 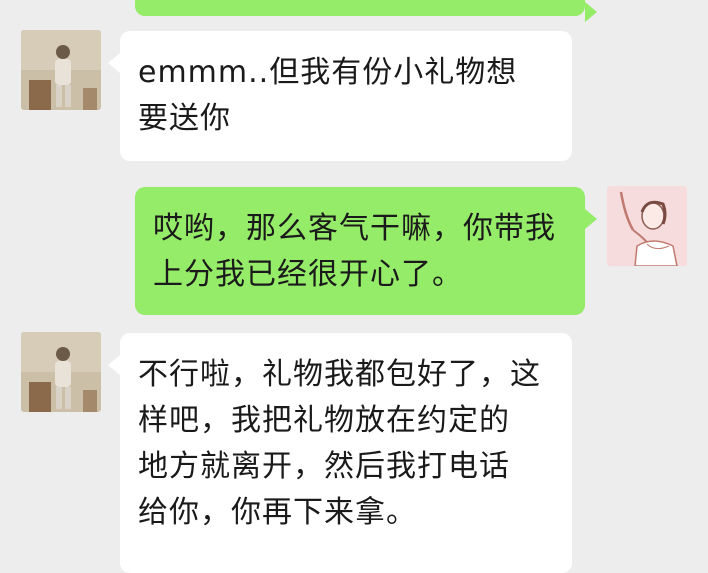 What do you see at coordinates (354, 228) in the screenshot?
I see `message-text-line: 哎哟，那么客气干嘛，你带我` at bounding box center [354, 228].